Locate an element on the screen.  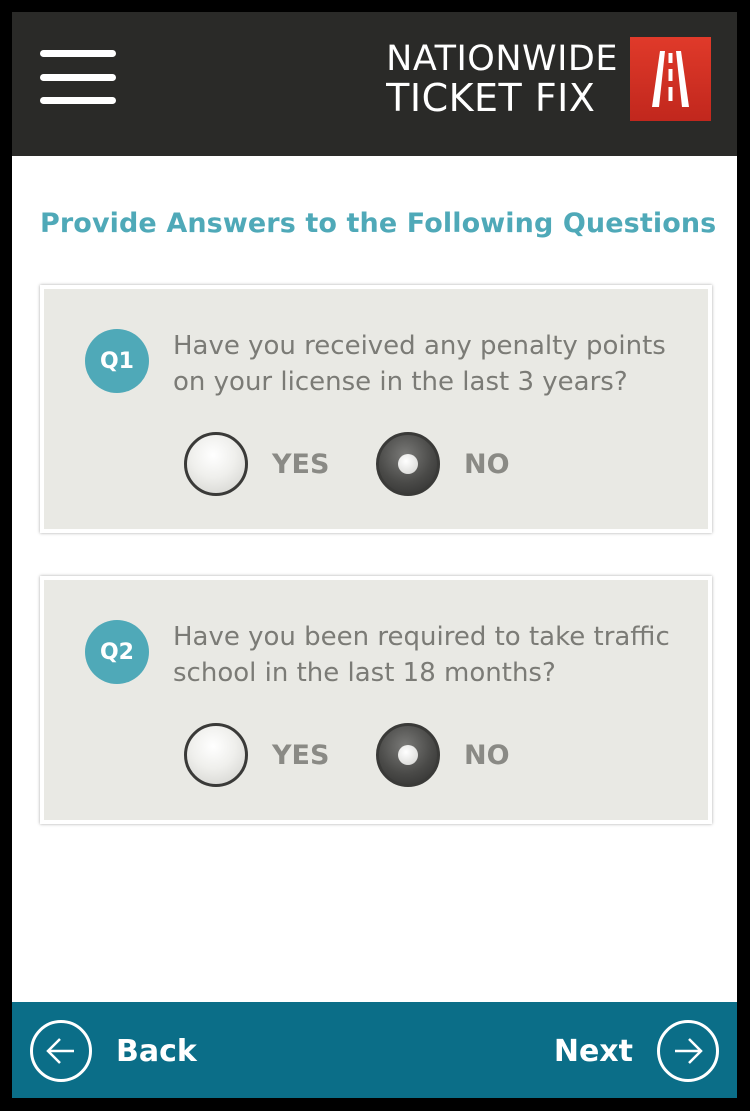
question-badge: Q2 is located at coordinates (117, 652).